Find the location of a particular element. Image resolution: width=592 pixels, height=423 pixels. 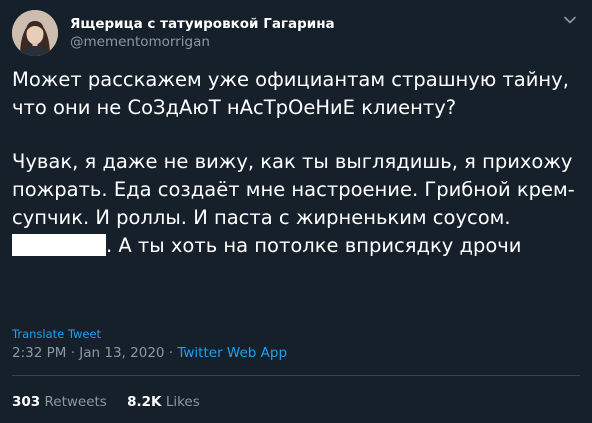

tweet-meta: 2:32 PM · Jan 13, 2020 · Twitter Web App is located at coordinates (149, 353).